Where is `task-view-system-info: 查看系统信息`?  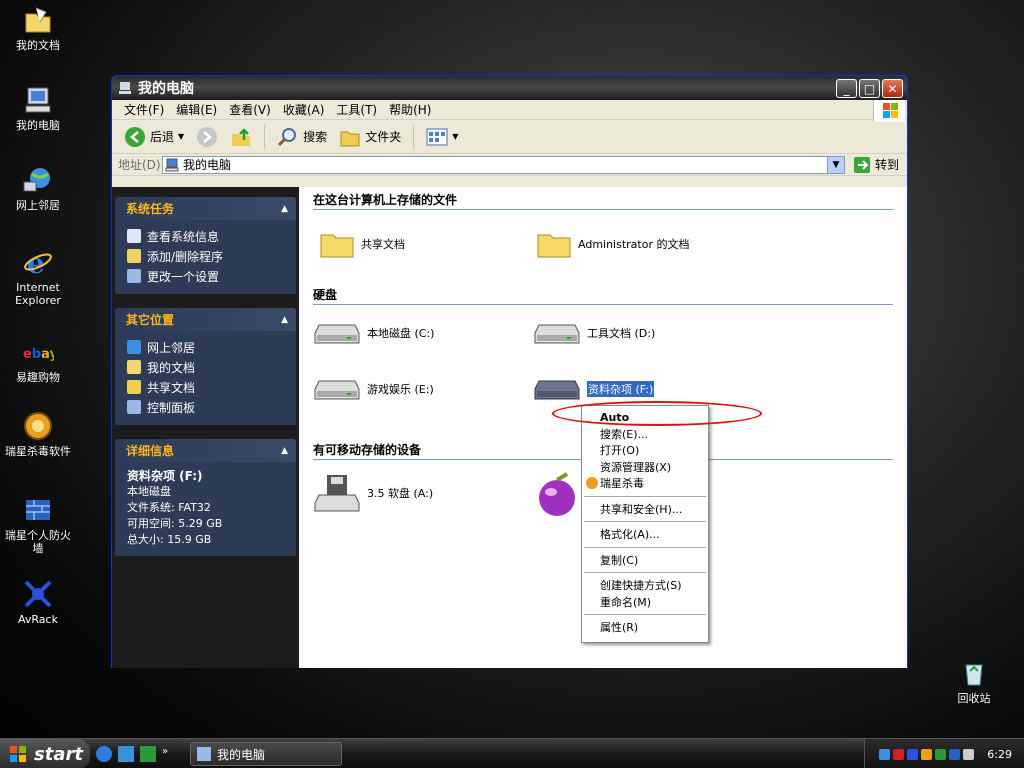
task-view-system-info: 查看系统信息 is located at coordinates (206, 236).